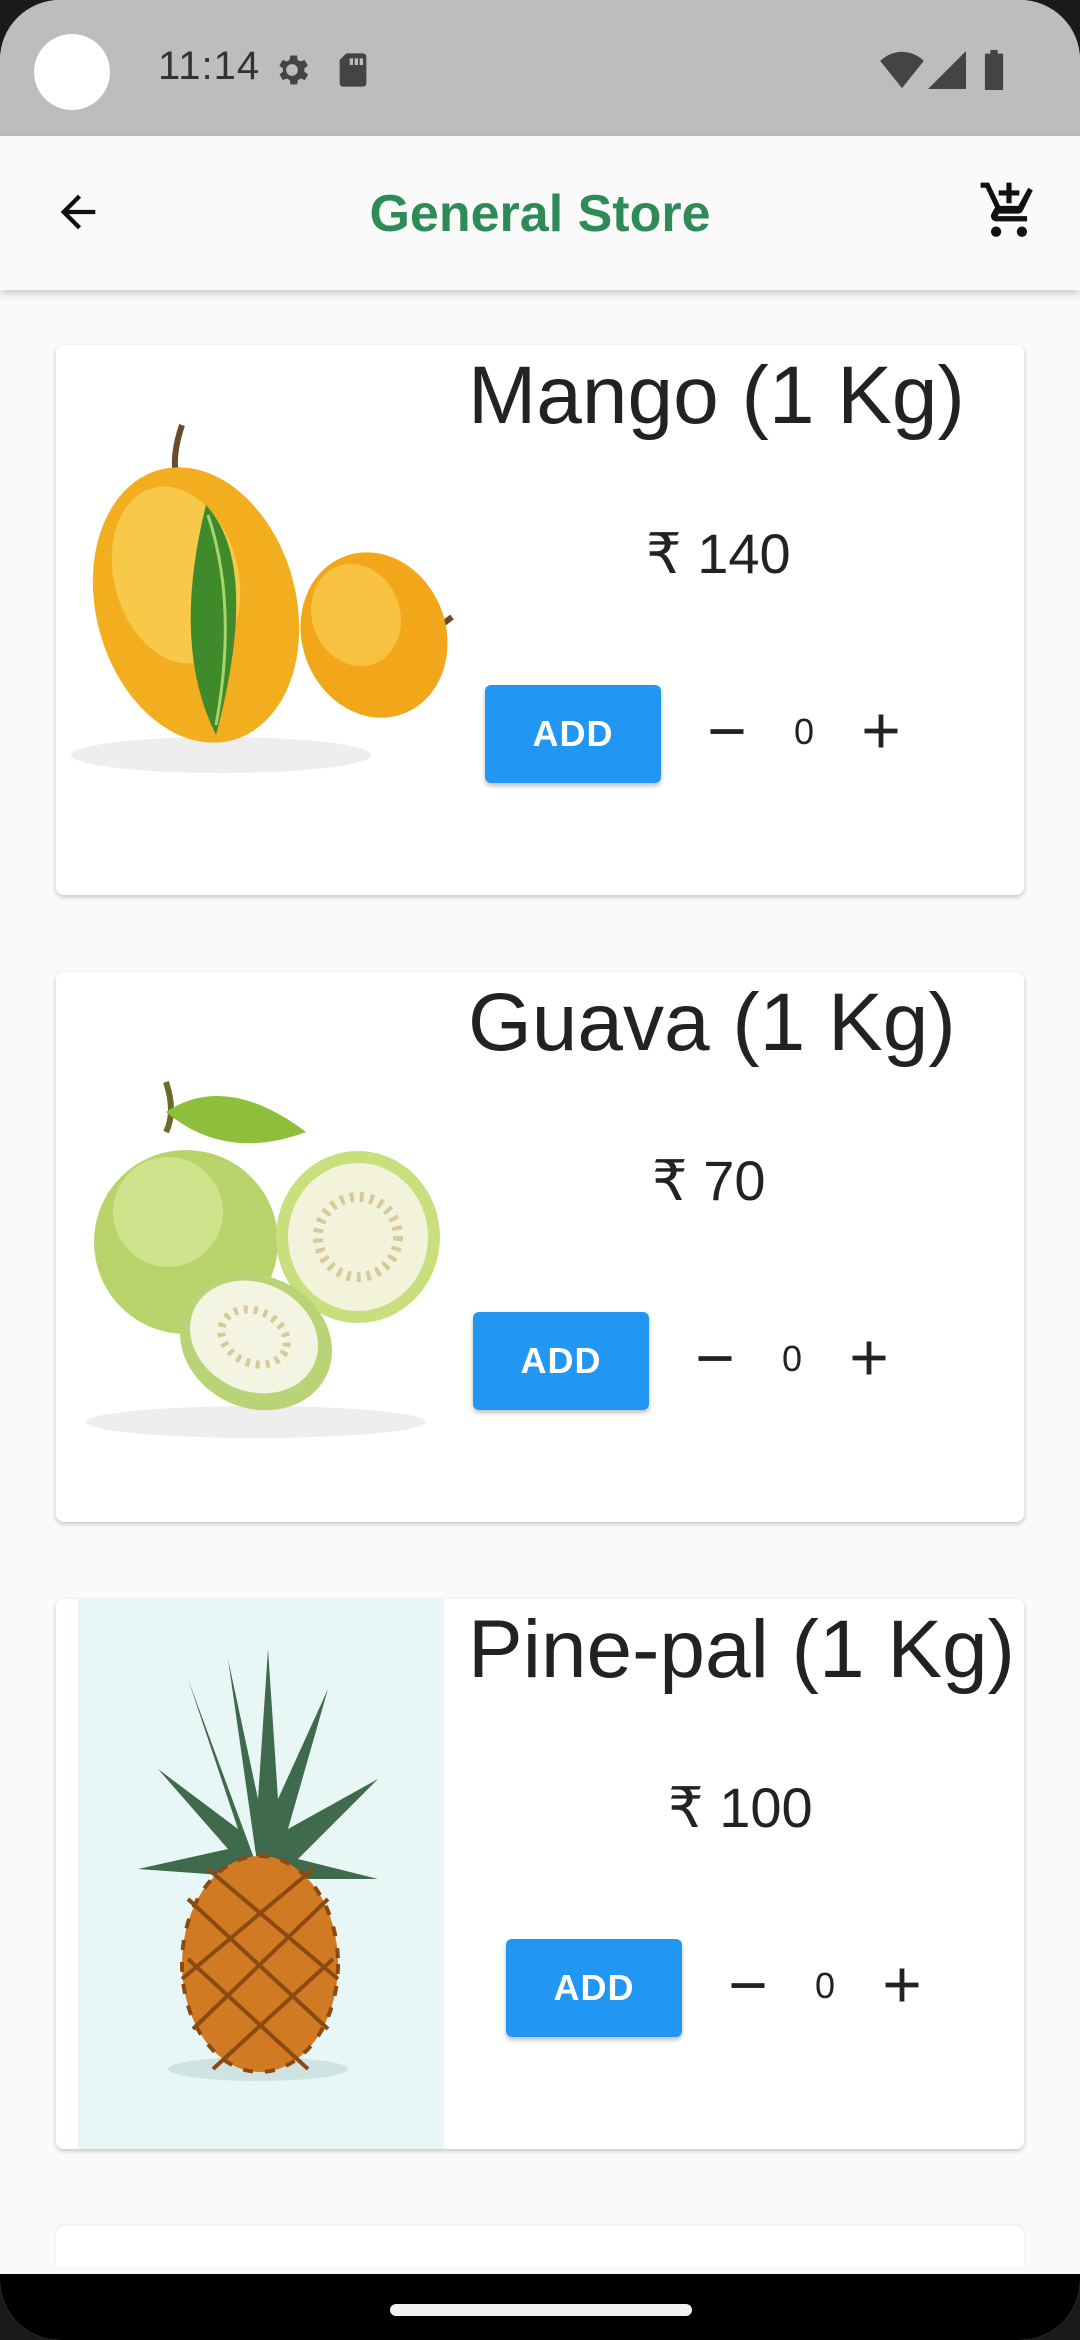  What do you see at coordinates (740, 1807) in the screenshot?
I see `product-price: ₹ 100` at bounding box center [740, 1807].